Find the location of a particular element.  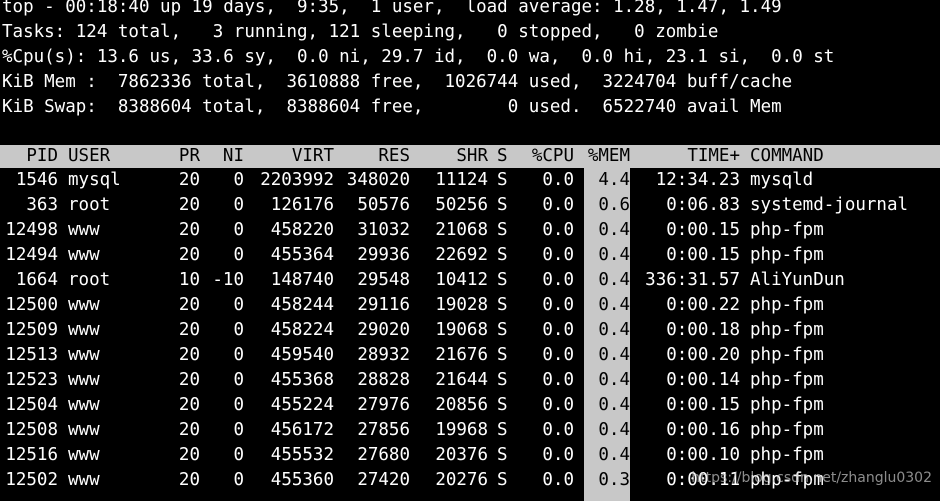

column-header-pr: PR is located at coordinates (189, 156).